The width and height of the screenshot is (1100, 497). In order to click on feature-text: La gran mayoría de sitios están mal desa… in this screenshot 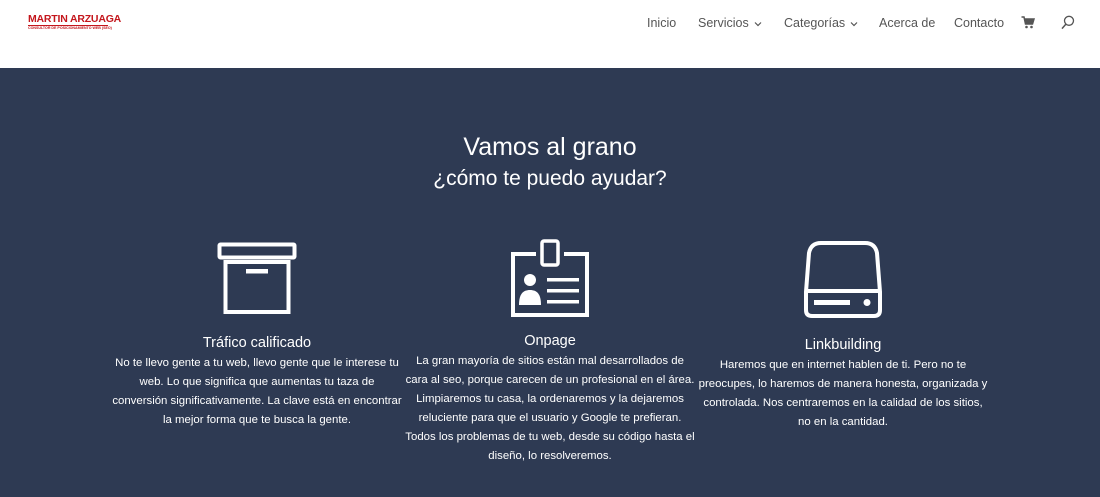, I will do `click(550, 408)`.